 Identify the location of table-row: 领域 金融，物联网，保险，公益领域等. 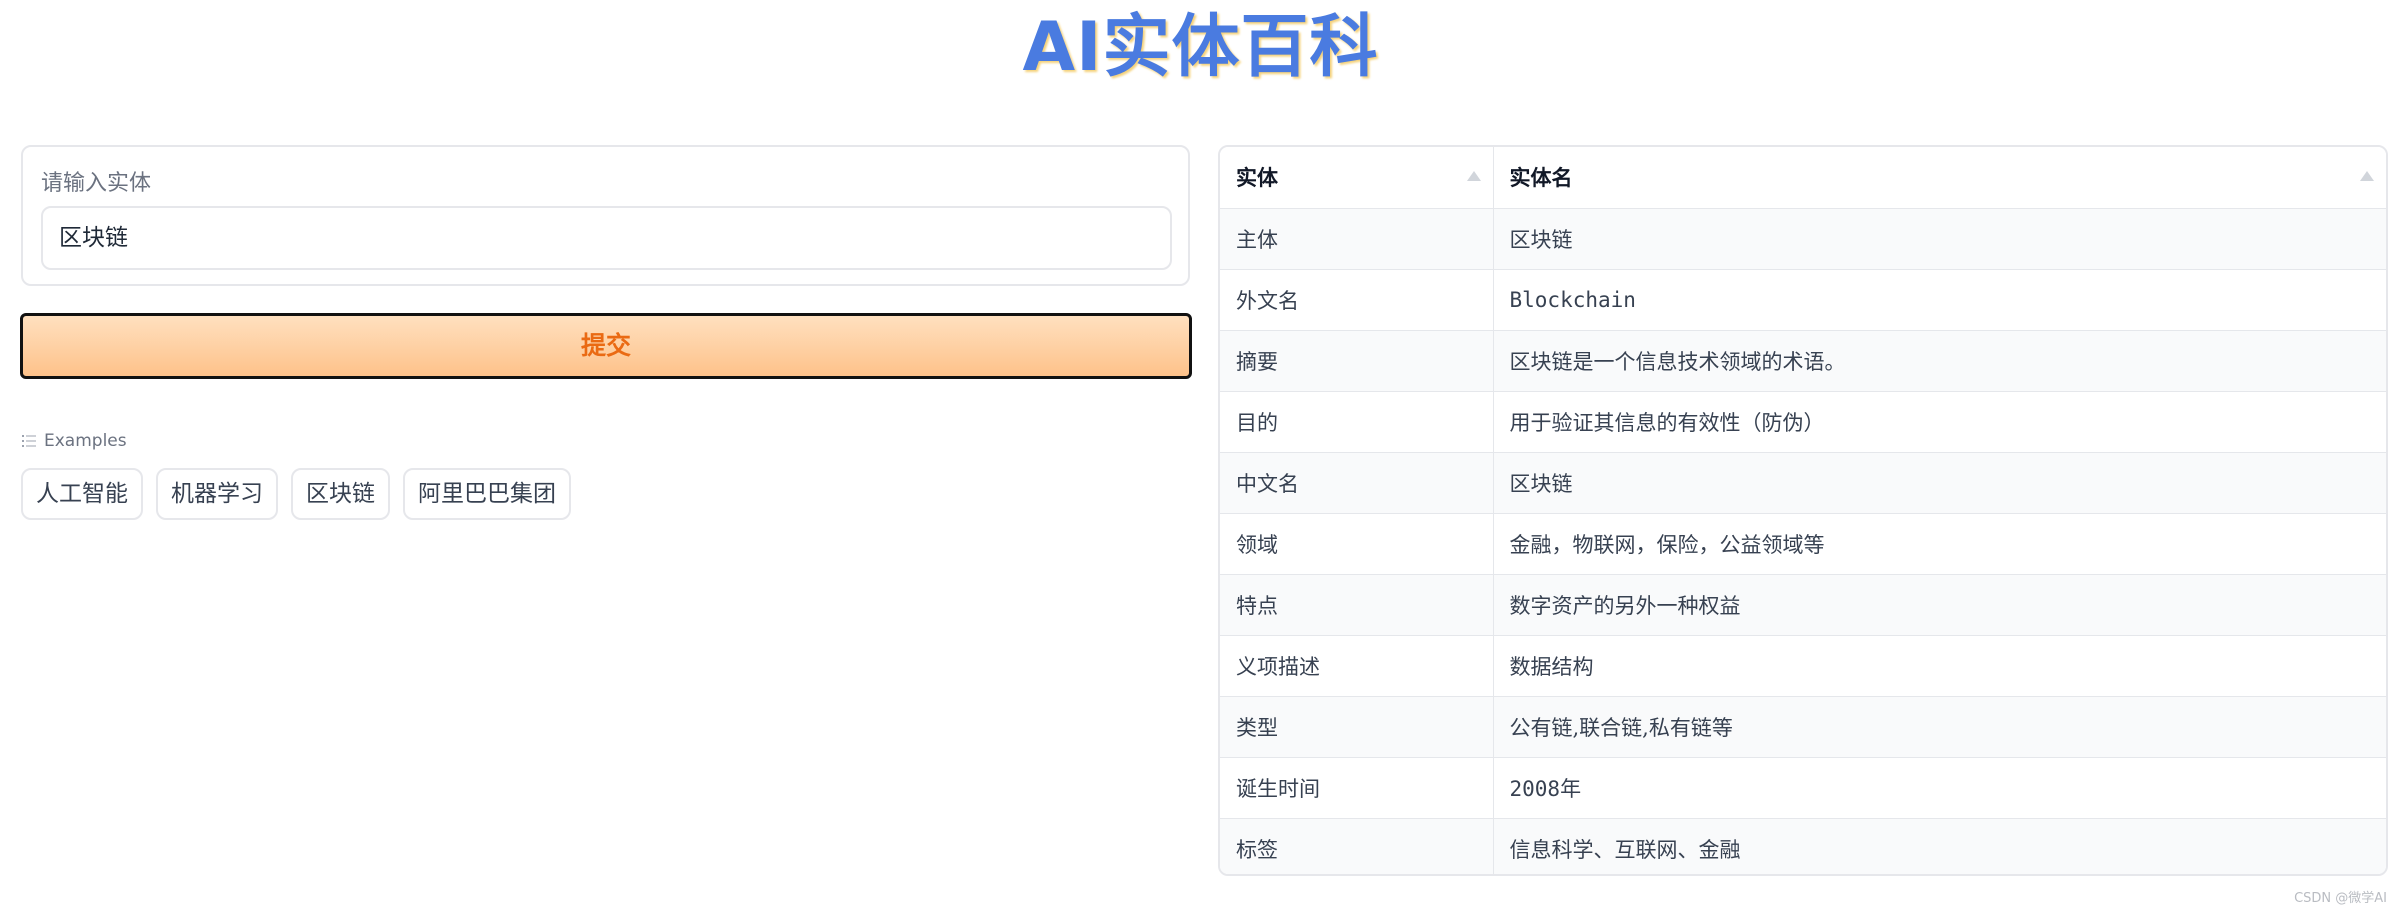
(1803, 544).